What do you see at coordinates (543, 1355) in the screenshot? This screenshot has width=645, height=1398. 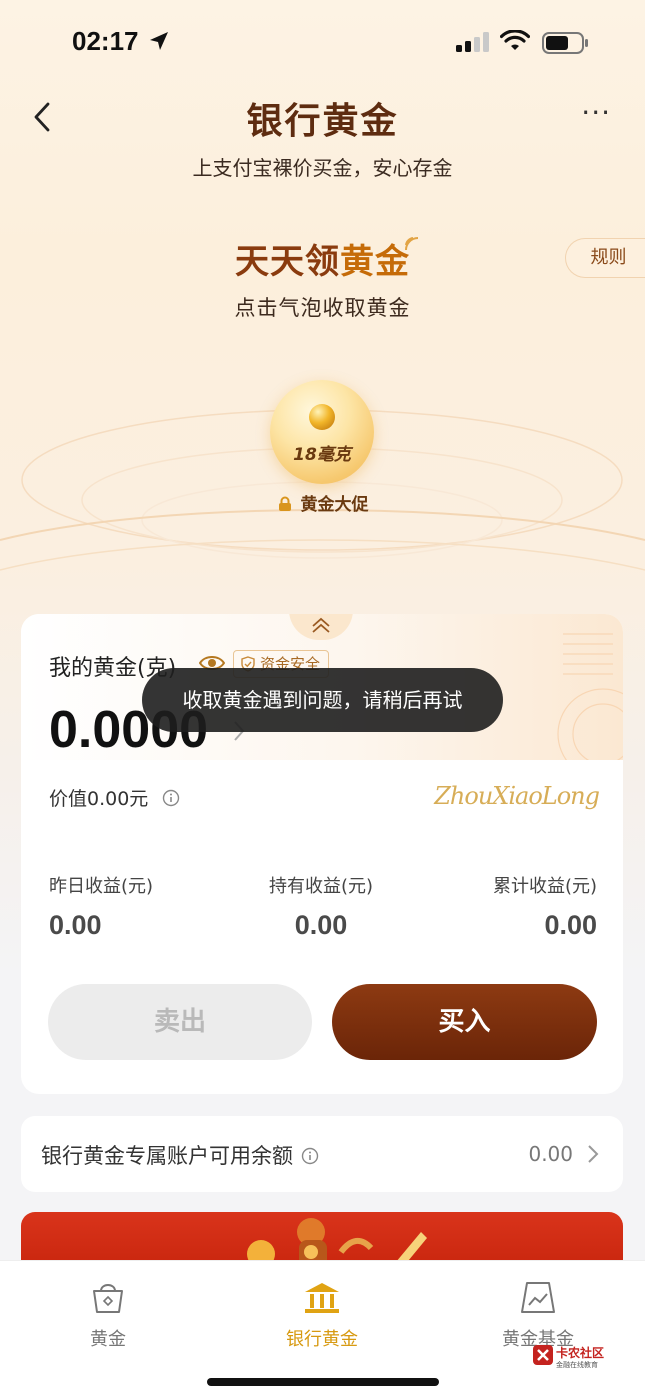 I see `watermark-logo-icon` at bounding box center [543, 1355].